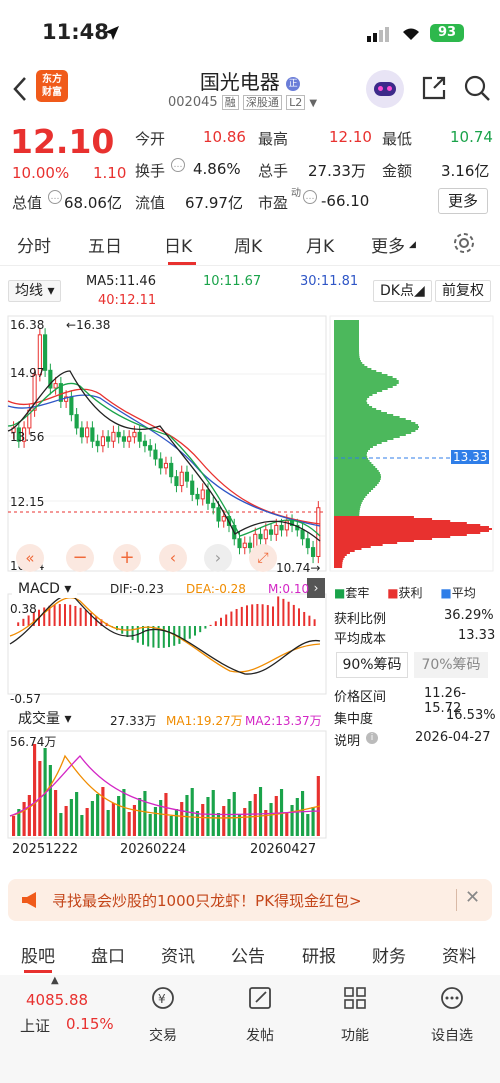  I want to click on high-label: 最高, so click(273, 139).